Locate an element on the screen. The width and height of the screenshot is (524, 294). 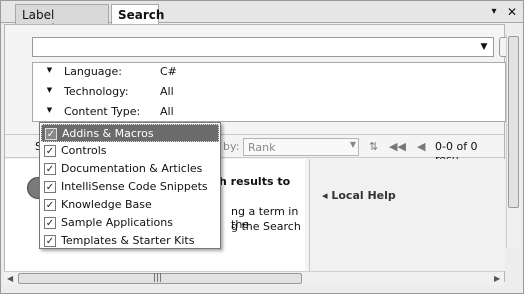
scroll-left-icon: ◀ is located at coordinates (10, 278).